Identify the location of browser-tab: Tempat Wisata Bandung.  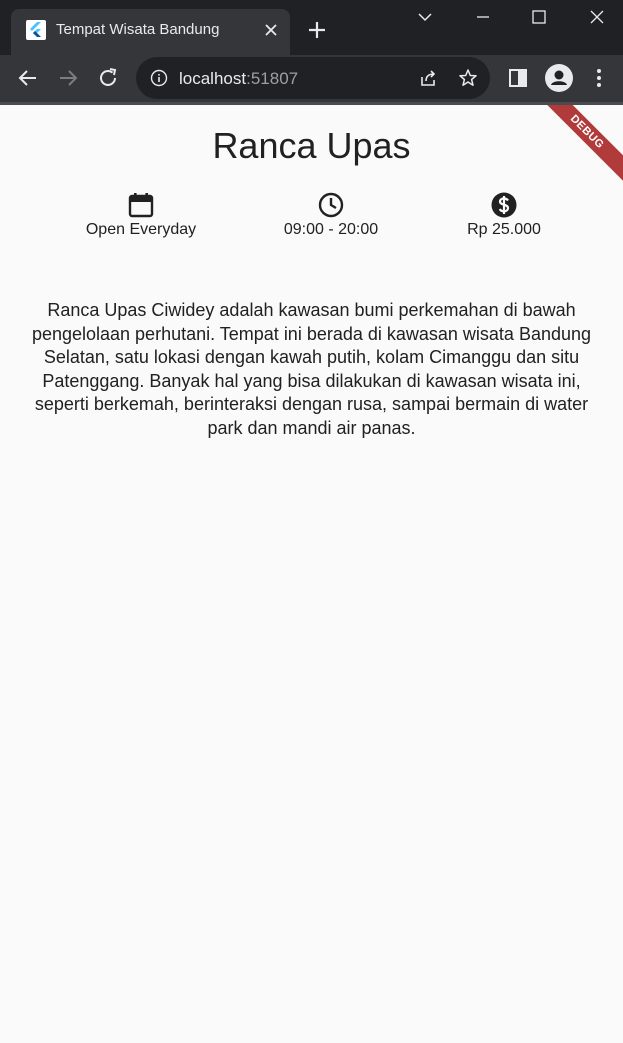
(150, 32).